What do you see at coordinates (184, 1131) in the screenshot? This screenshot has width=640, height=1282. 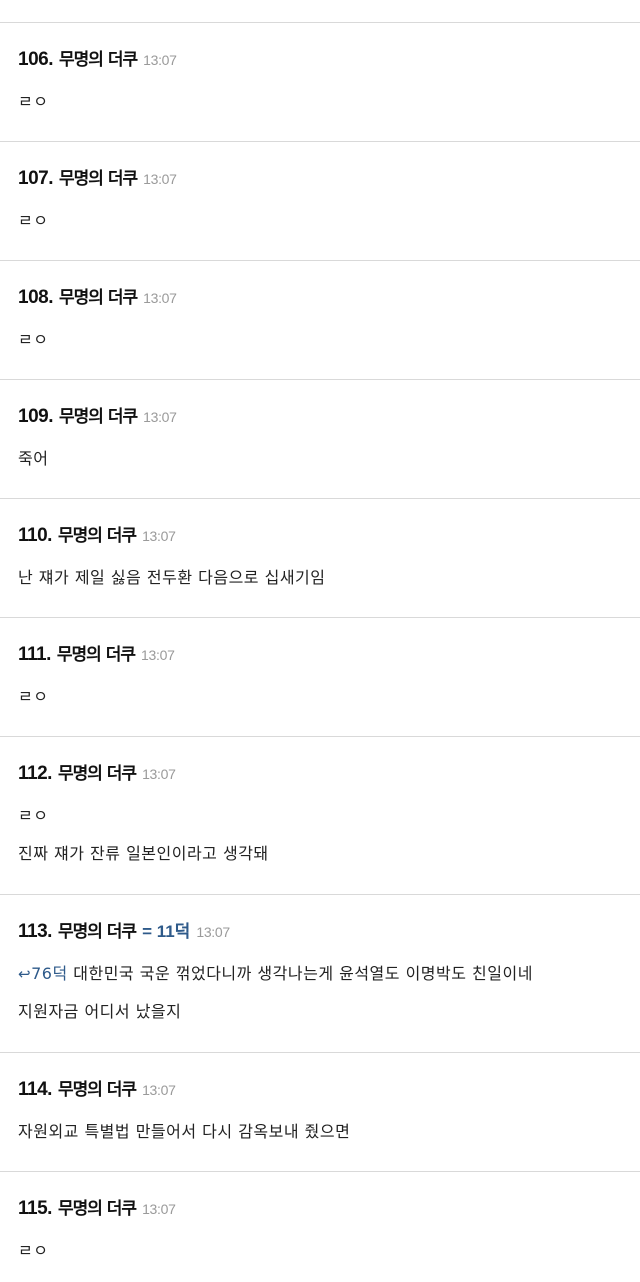 I see `comment-text: 자원외교 특별법 만들어서 다시 감옥보내 줬으면` at bounding box center [184, 1131].